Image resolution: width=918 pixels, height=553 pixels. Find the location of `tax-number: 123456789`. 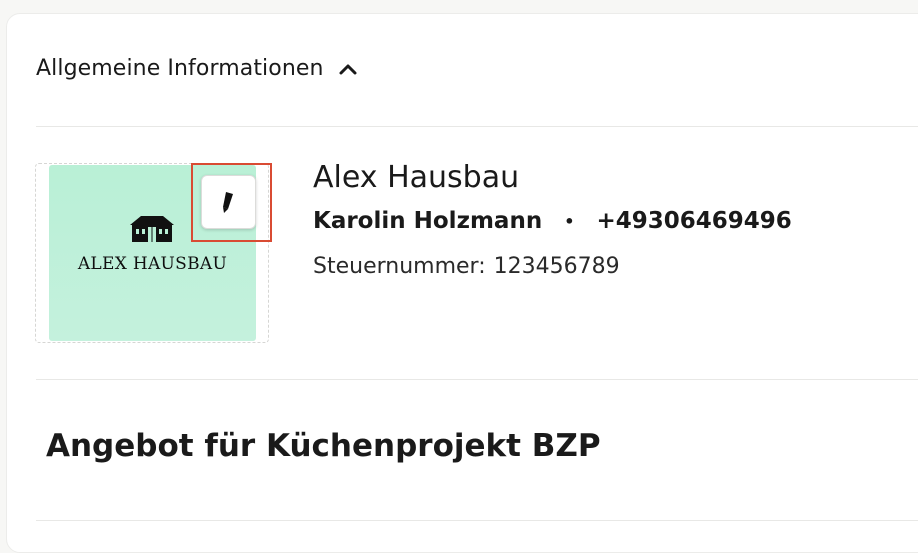

tax-number: 123456789 is located at coordinates (556, 266).